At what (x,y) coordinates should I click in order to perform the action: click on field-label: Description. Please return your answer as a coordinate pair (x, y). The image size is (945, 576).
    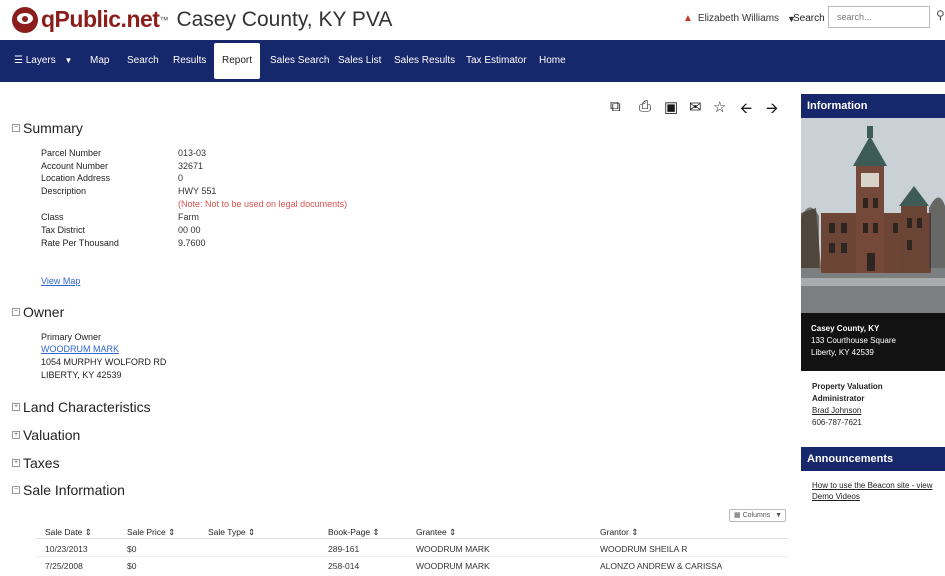
    Looking at the image, I should click on (64, 191).